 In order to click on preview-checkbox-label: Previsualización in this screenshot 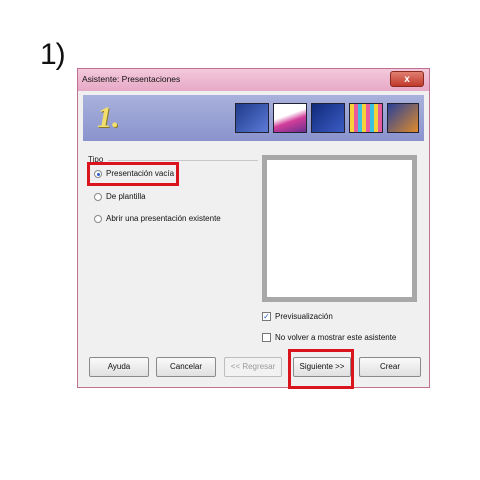, I will do `click(304, 316)`.